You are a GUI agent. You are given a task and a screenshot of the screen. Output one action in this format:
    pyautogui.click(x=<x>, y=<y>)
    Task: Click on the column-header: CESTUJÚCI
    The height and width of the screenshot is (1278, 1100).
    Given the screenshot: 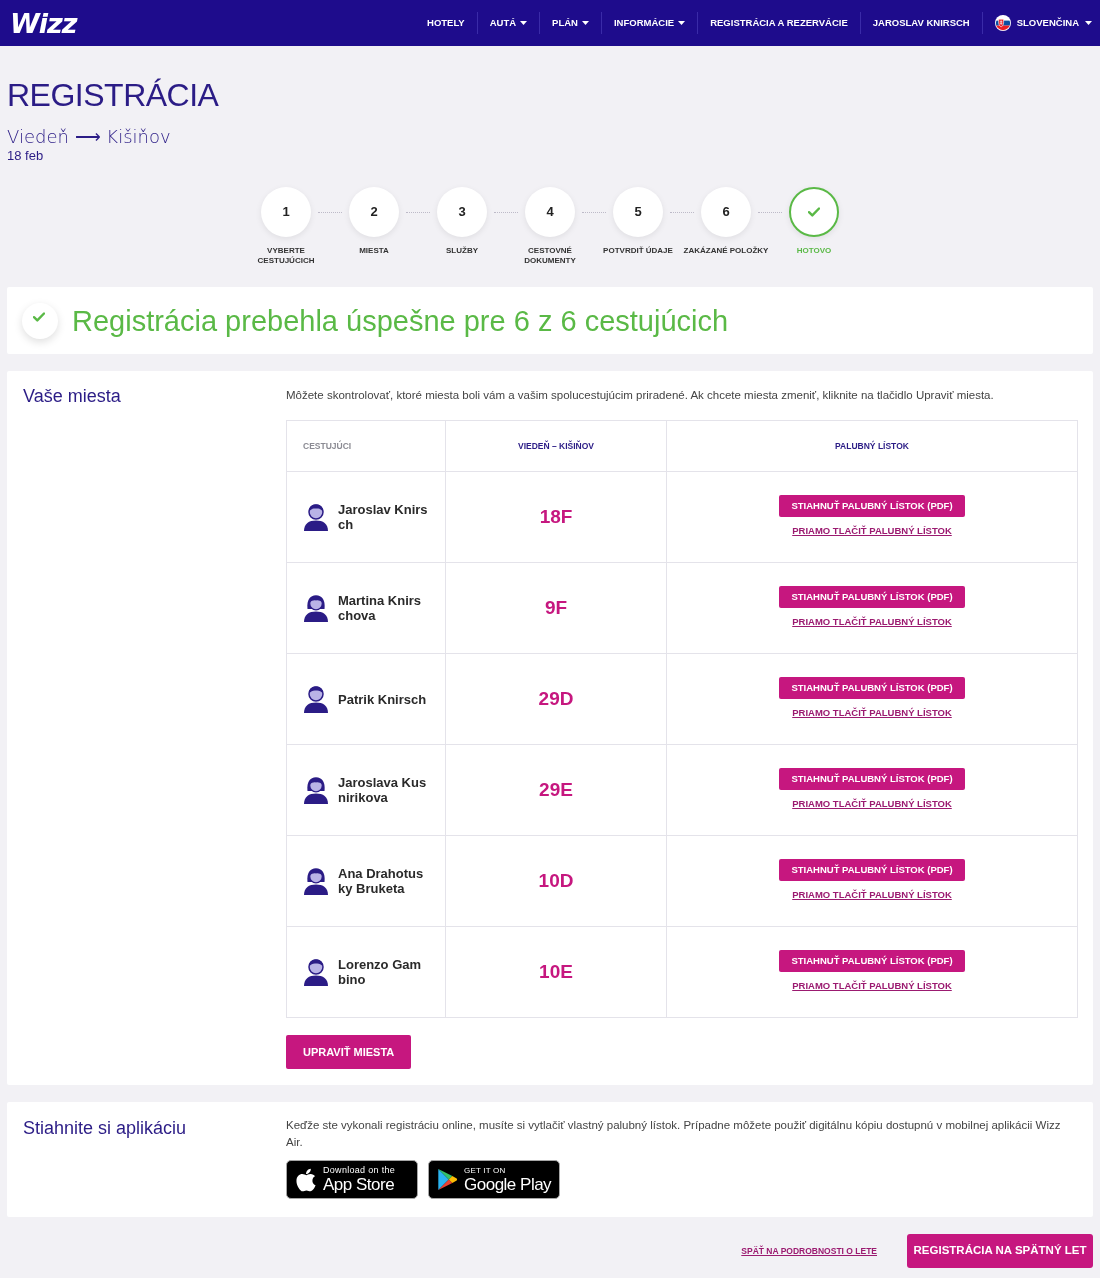 What is the action you would take?
    pyautogui.click(x=366, y=446)
    